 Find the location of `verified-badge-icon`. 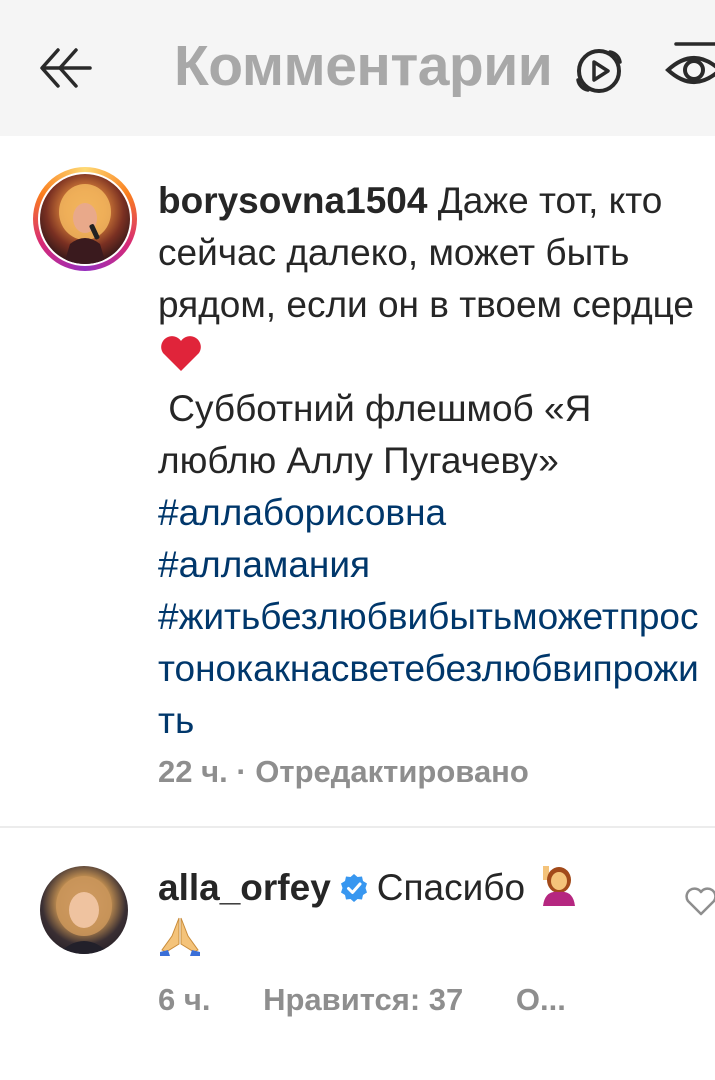

verified-badge-icon is located at coordinates (353, 888).